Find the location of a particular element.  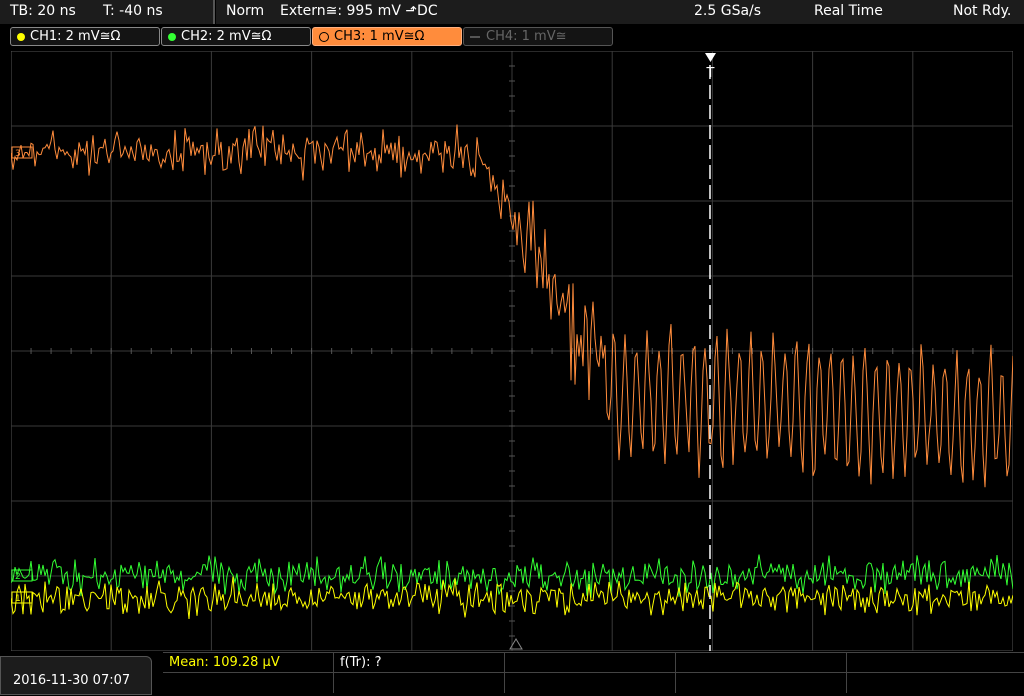

trigger-mode: Norm is located at coordinates (245, 11).